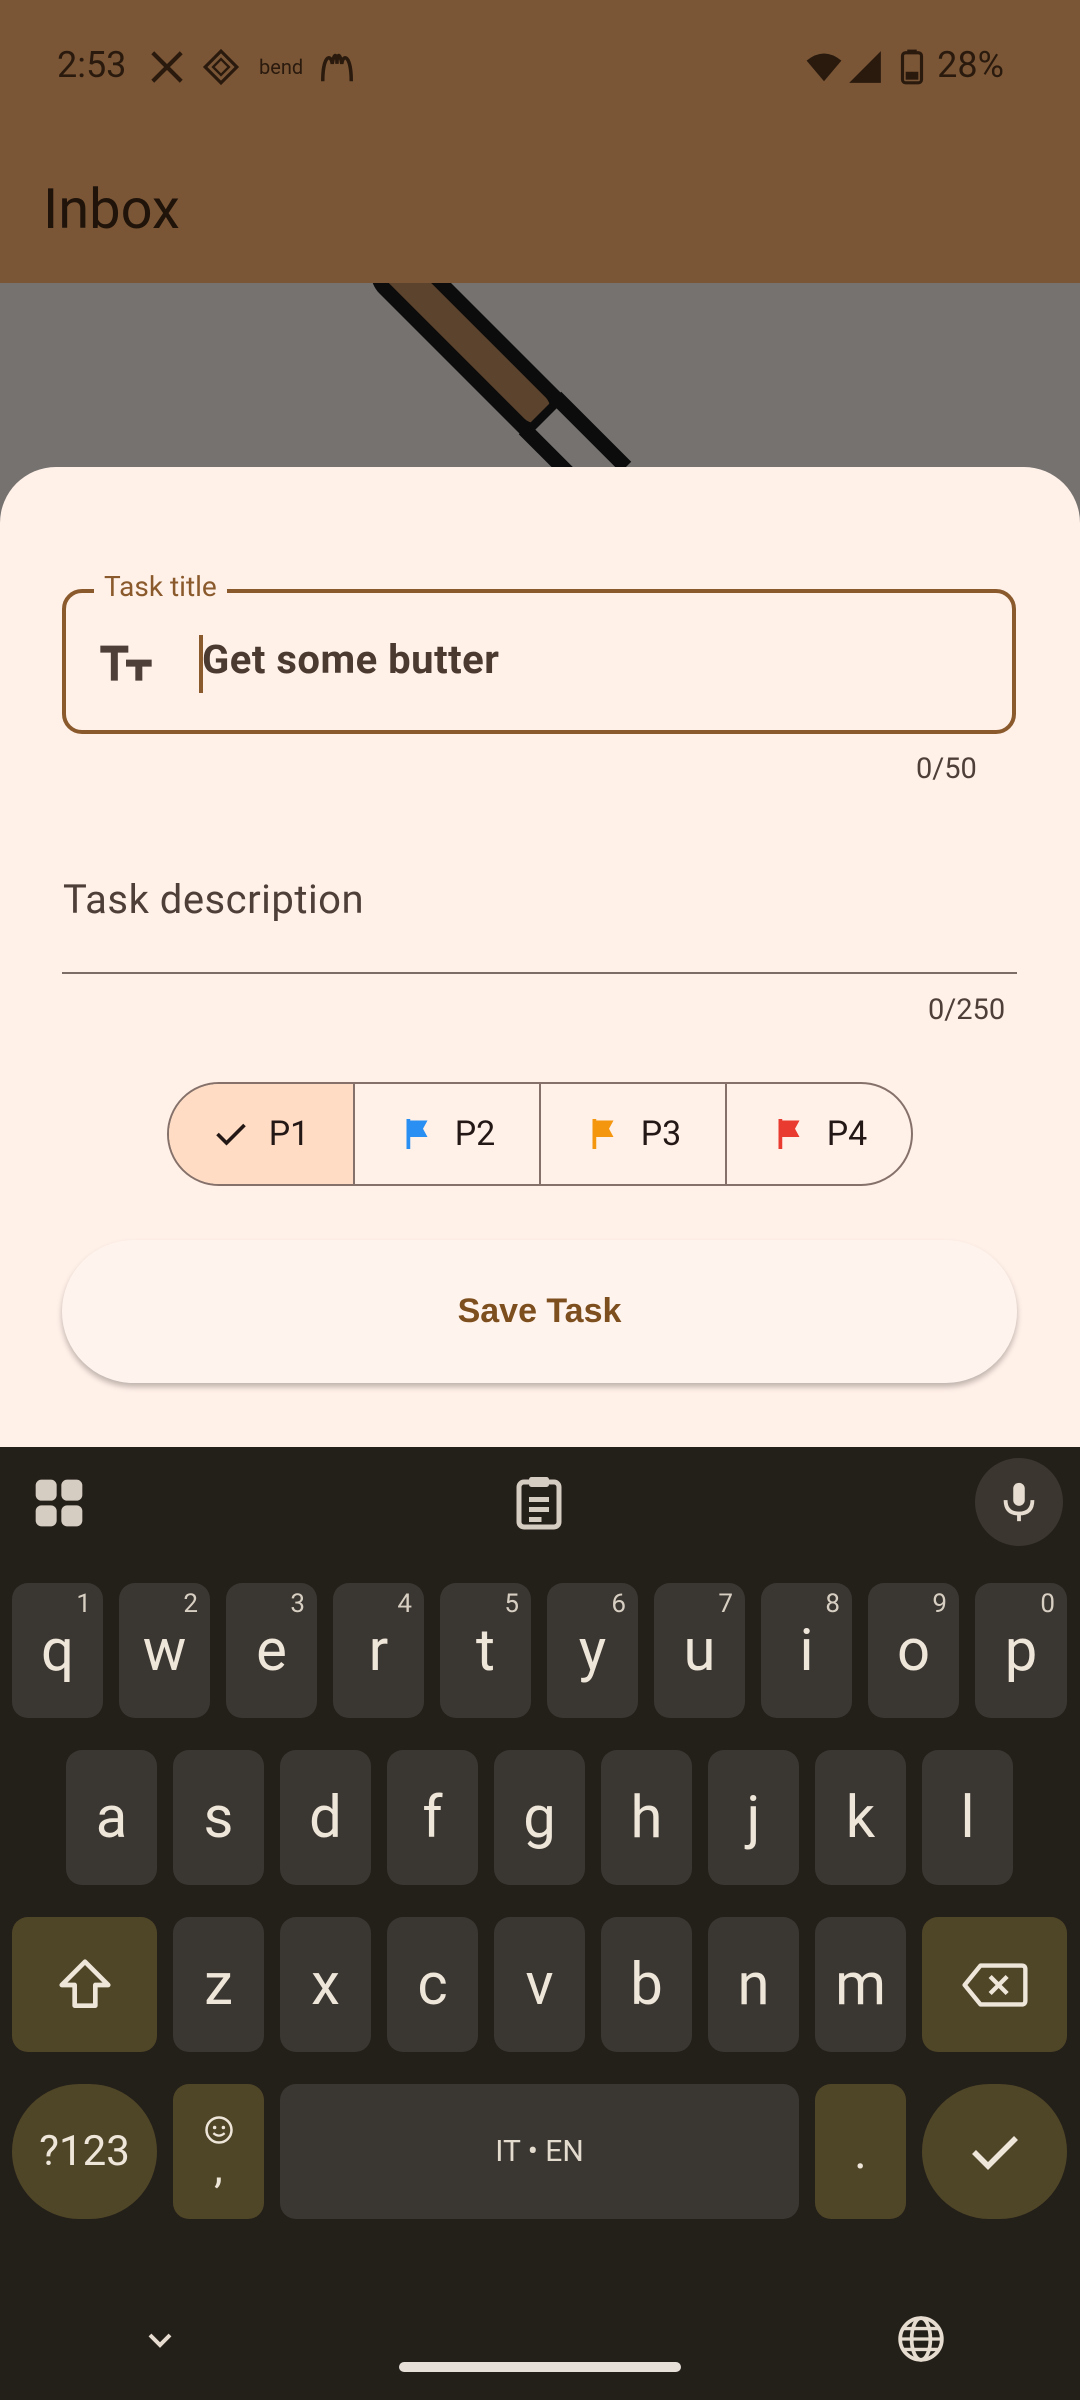  Describe the element at coordinates (57, 1650) in the screenshot. I see `key-q: q1` at that location.